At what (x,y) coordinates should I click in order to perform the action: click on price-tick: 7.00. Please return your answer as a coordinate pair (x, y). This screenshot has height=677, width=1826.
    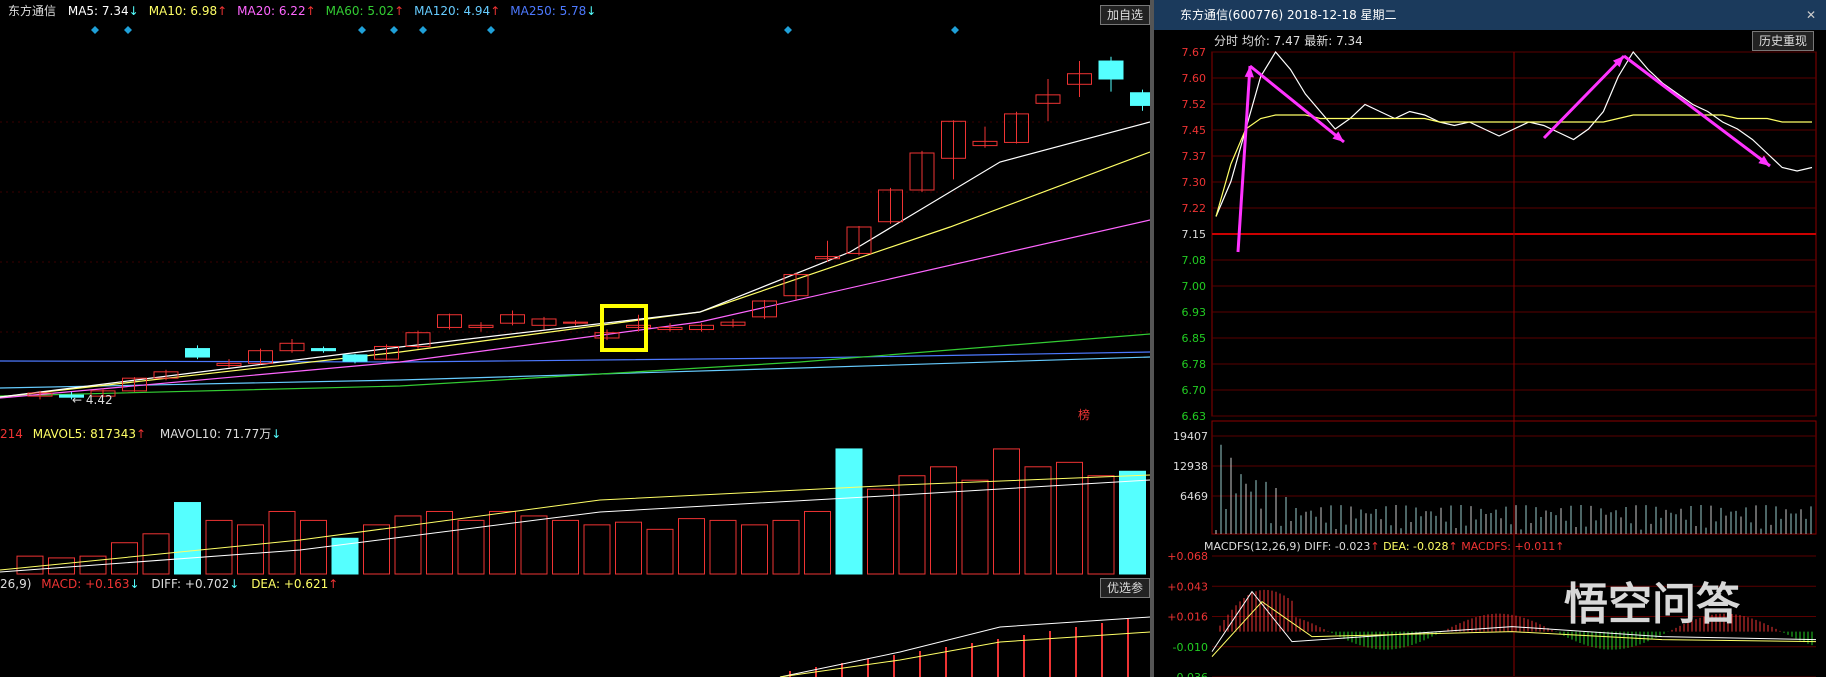
    Looking at the image, I should click on (1194, 286).